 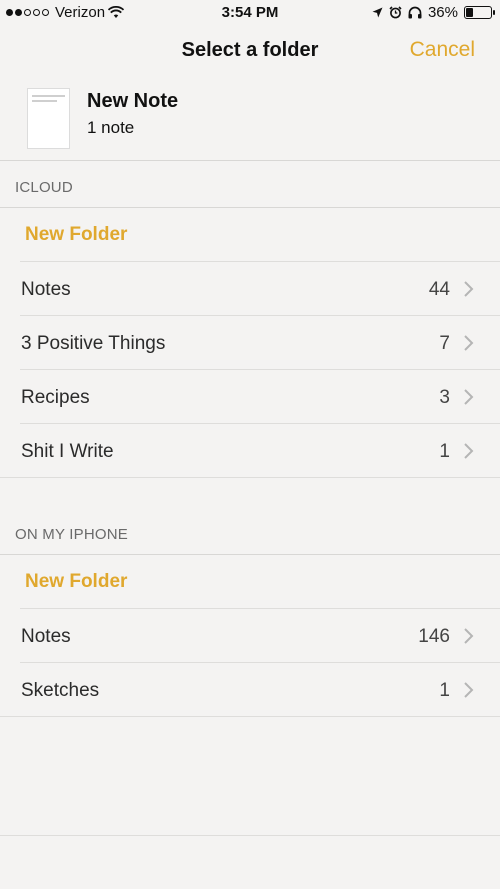 I want to click on note-thumbnail, so click(x=48, y=118).